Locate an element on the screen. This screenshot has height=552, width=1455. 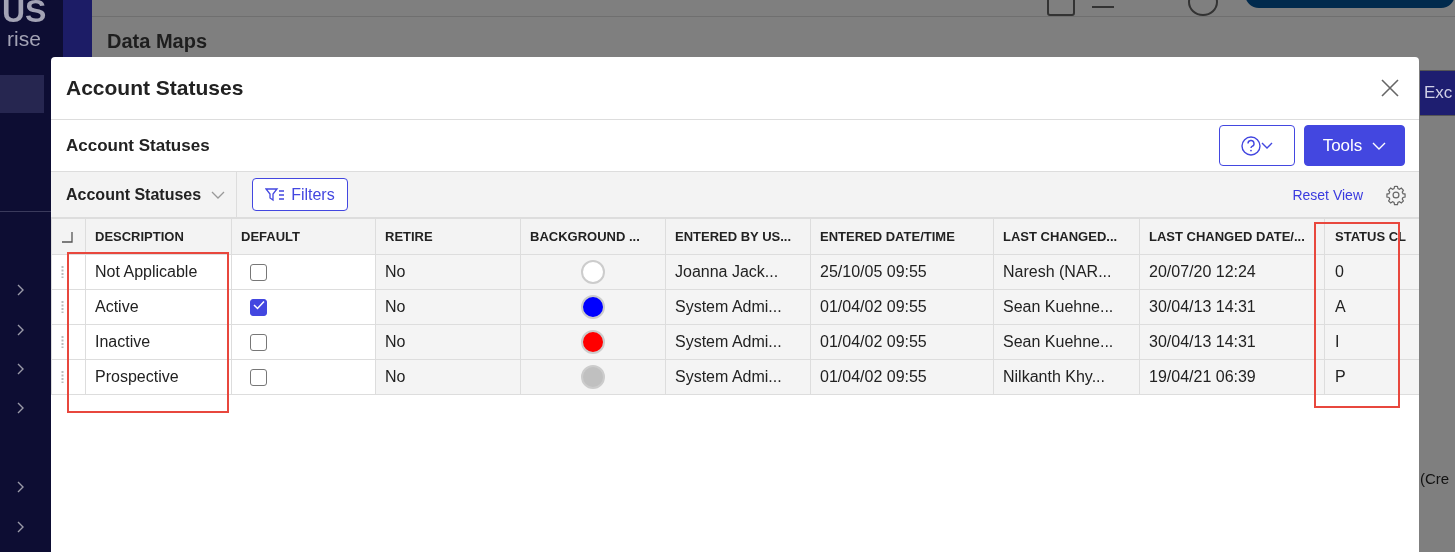
view-dropdown: Account Statuses is located at coordinates (146, 194).